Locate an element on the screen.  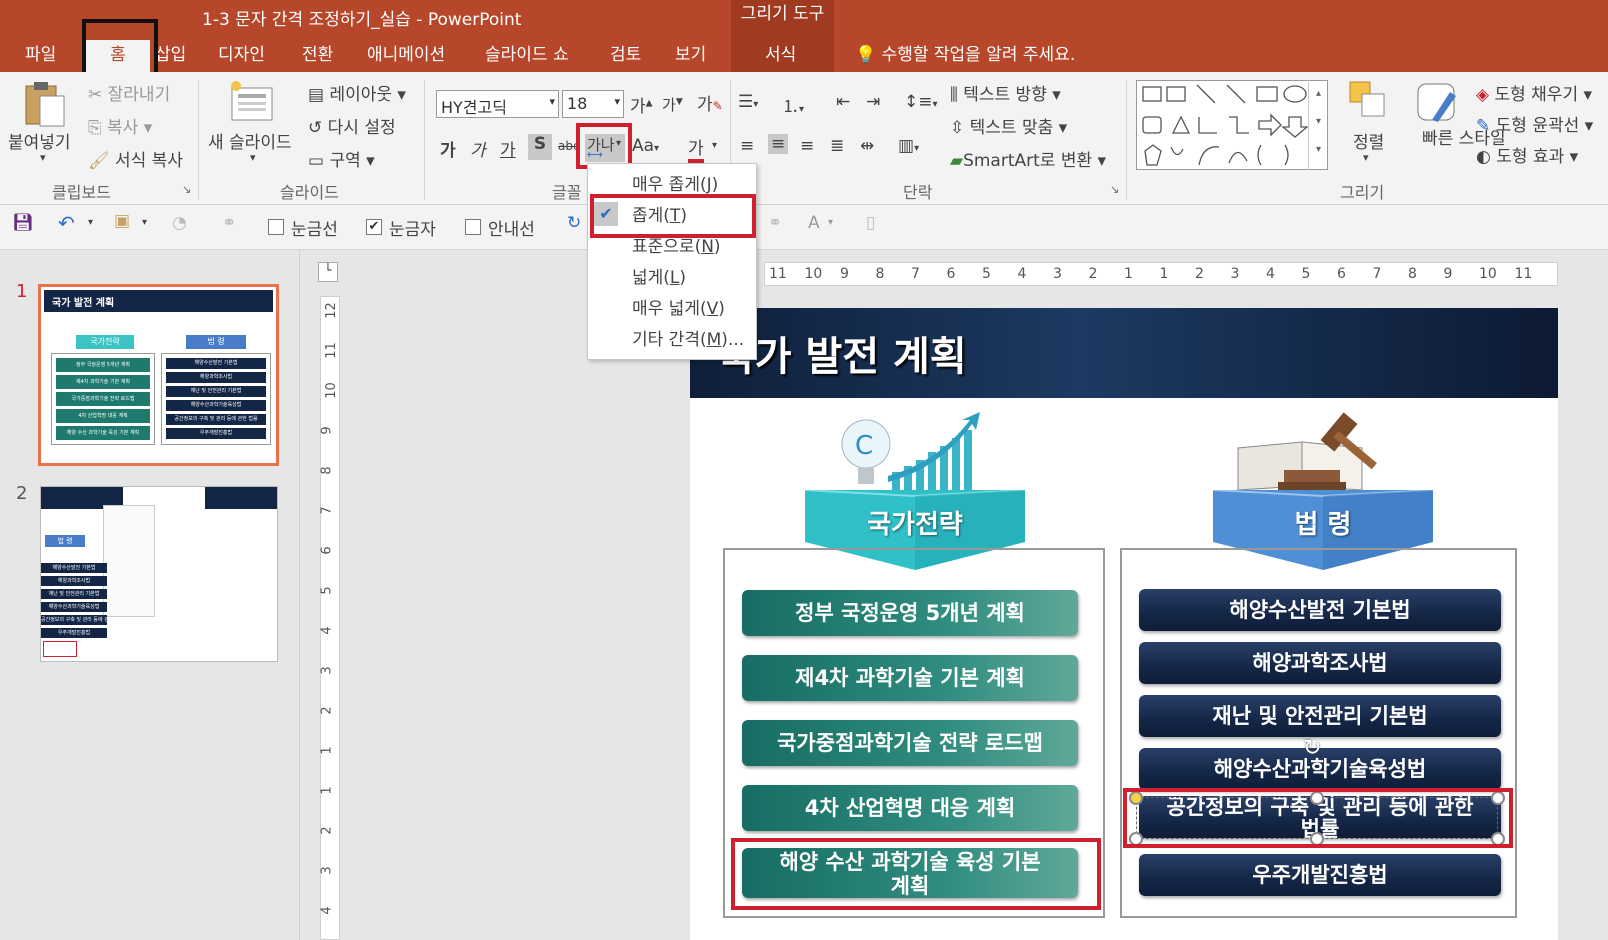
spacing-option: 넓게(L) is located at coordinates (659, 275).